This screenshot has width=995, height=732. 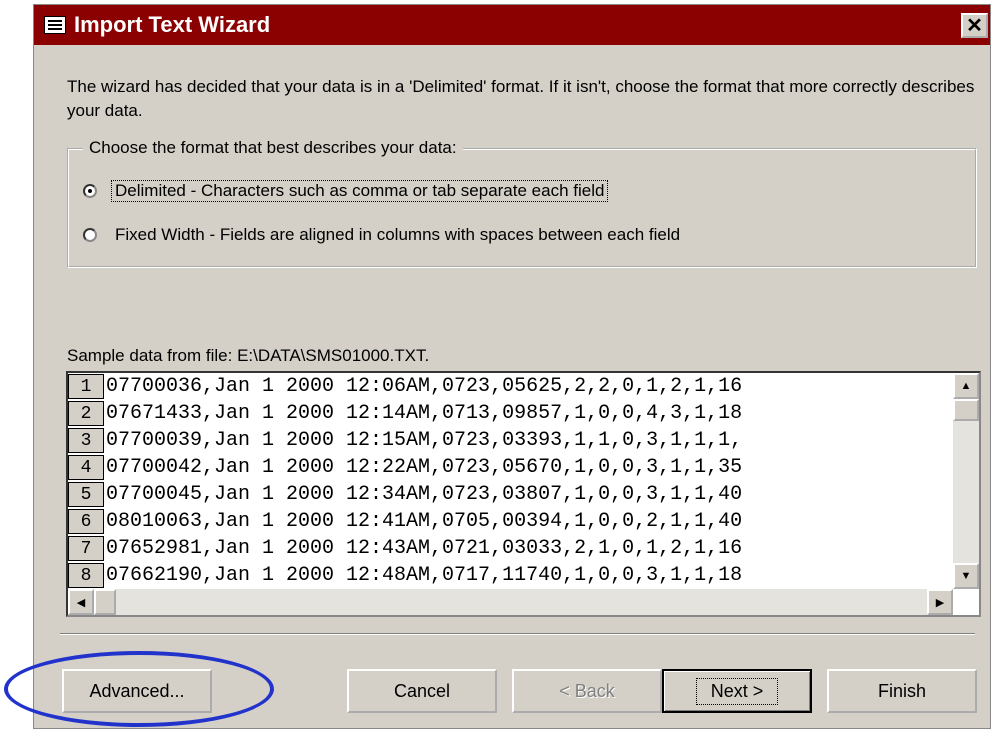 I want to click on title-bar: Import Text Wizard ✕, so click(x=512, y=25).